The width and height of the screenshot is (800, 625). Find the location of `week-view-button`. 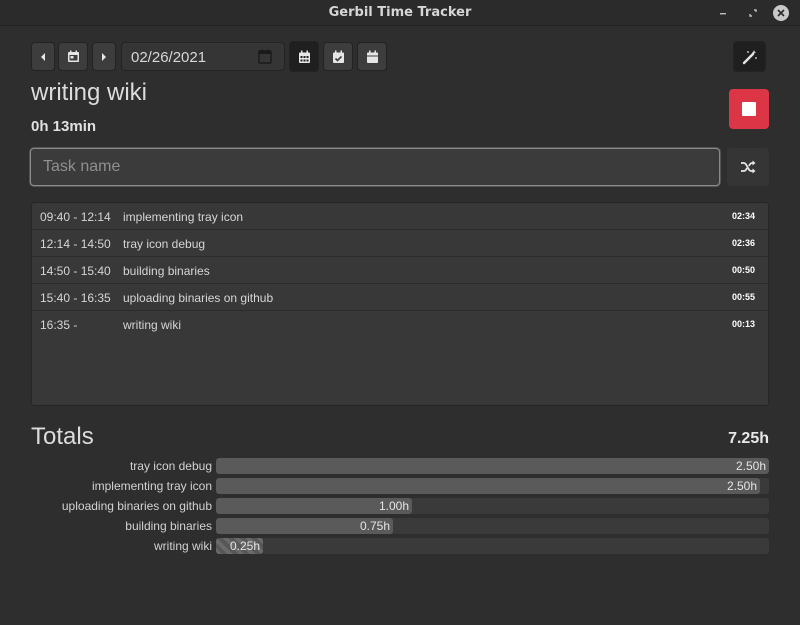

week-view-button is located at coordinates (304, 56).